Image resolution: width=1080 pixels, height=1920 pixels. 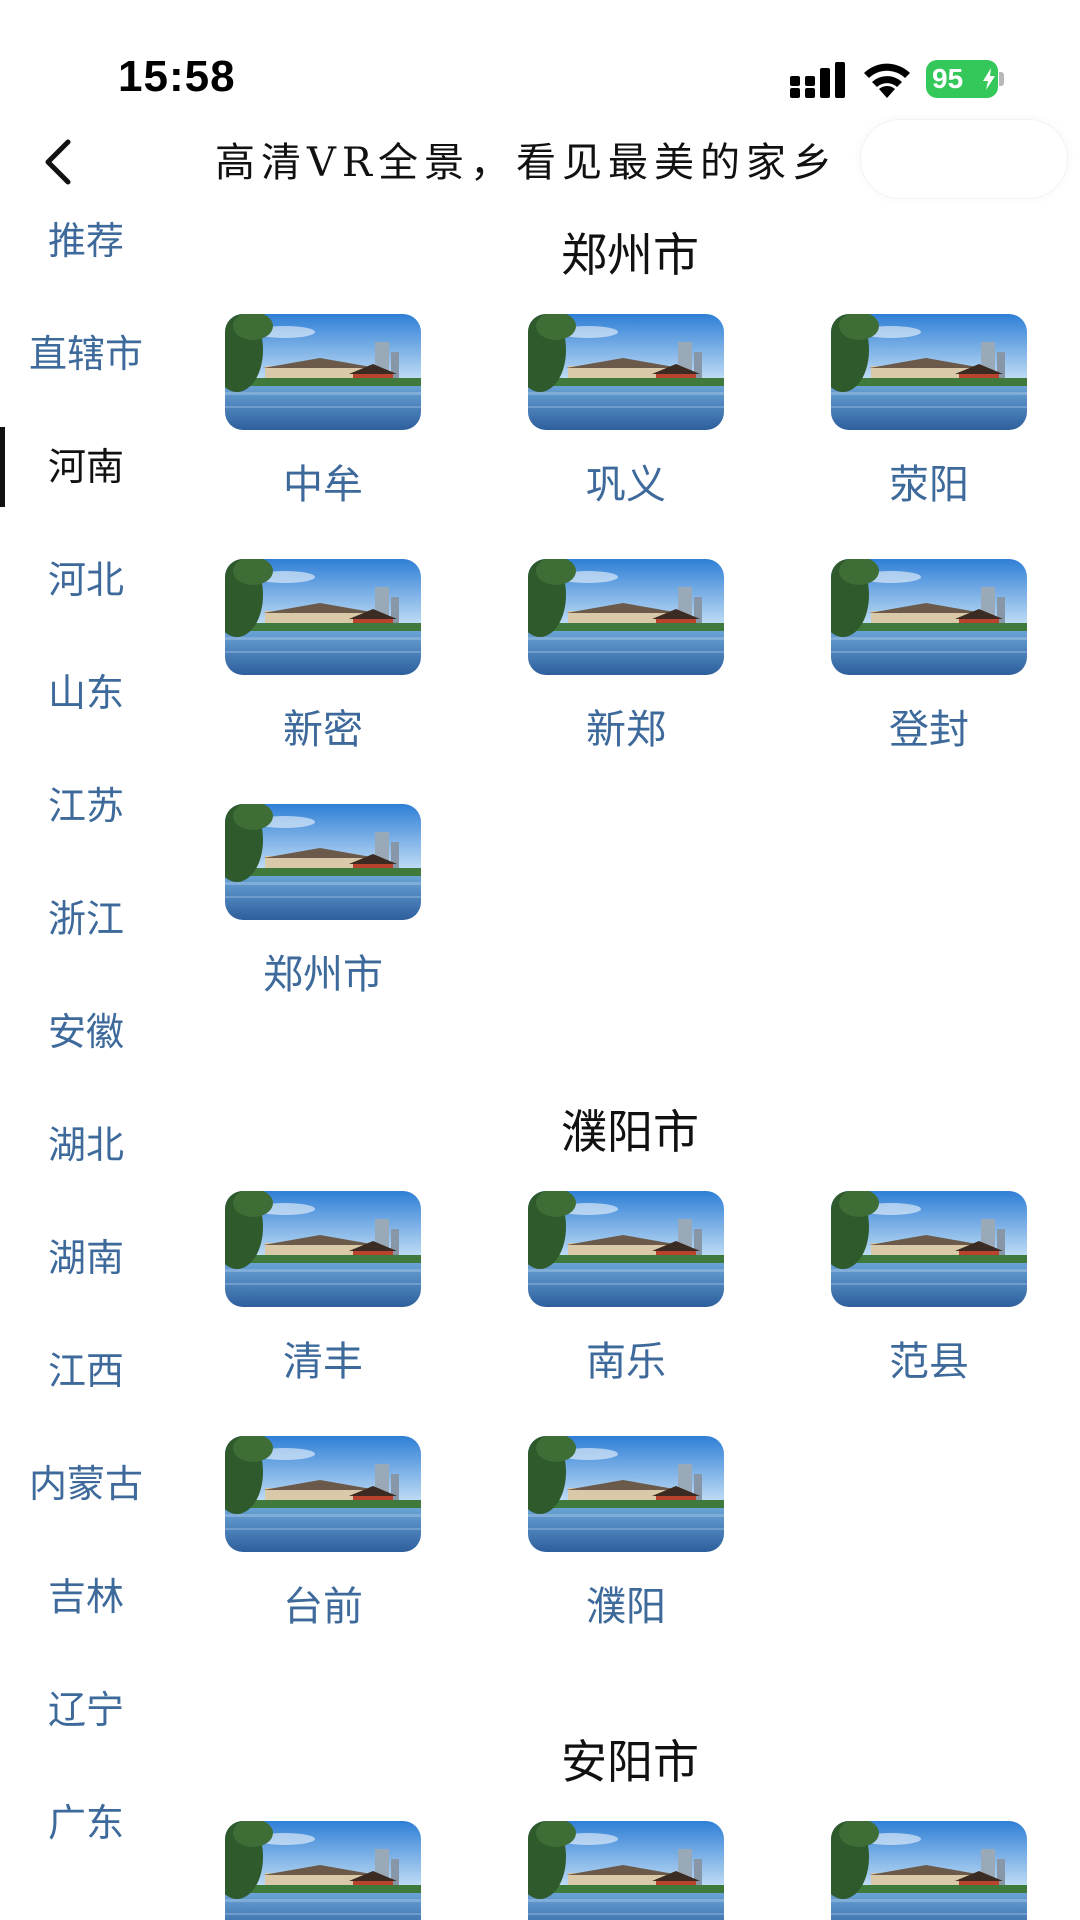 I want to click on sidebar-item: 湖南, so click(x=86, y=1258).